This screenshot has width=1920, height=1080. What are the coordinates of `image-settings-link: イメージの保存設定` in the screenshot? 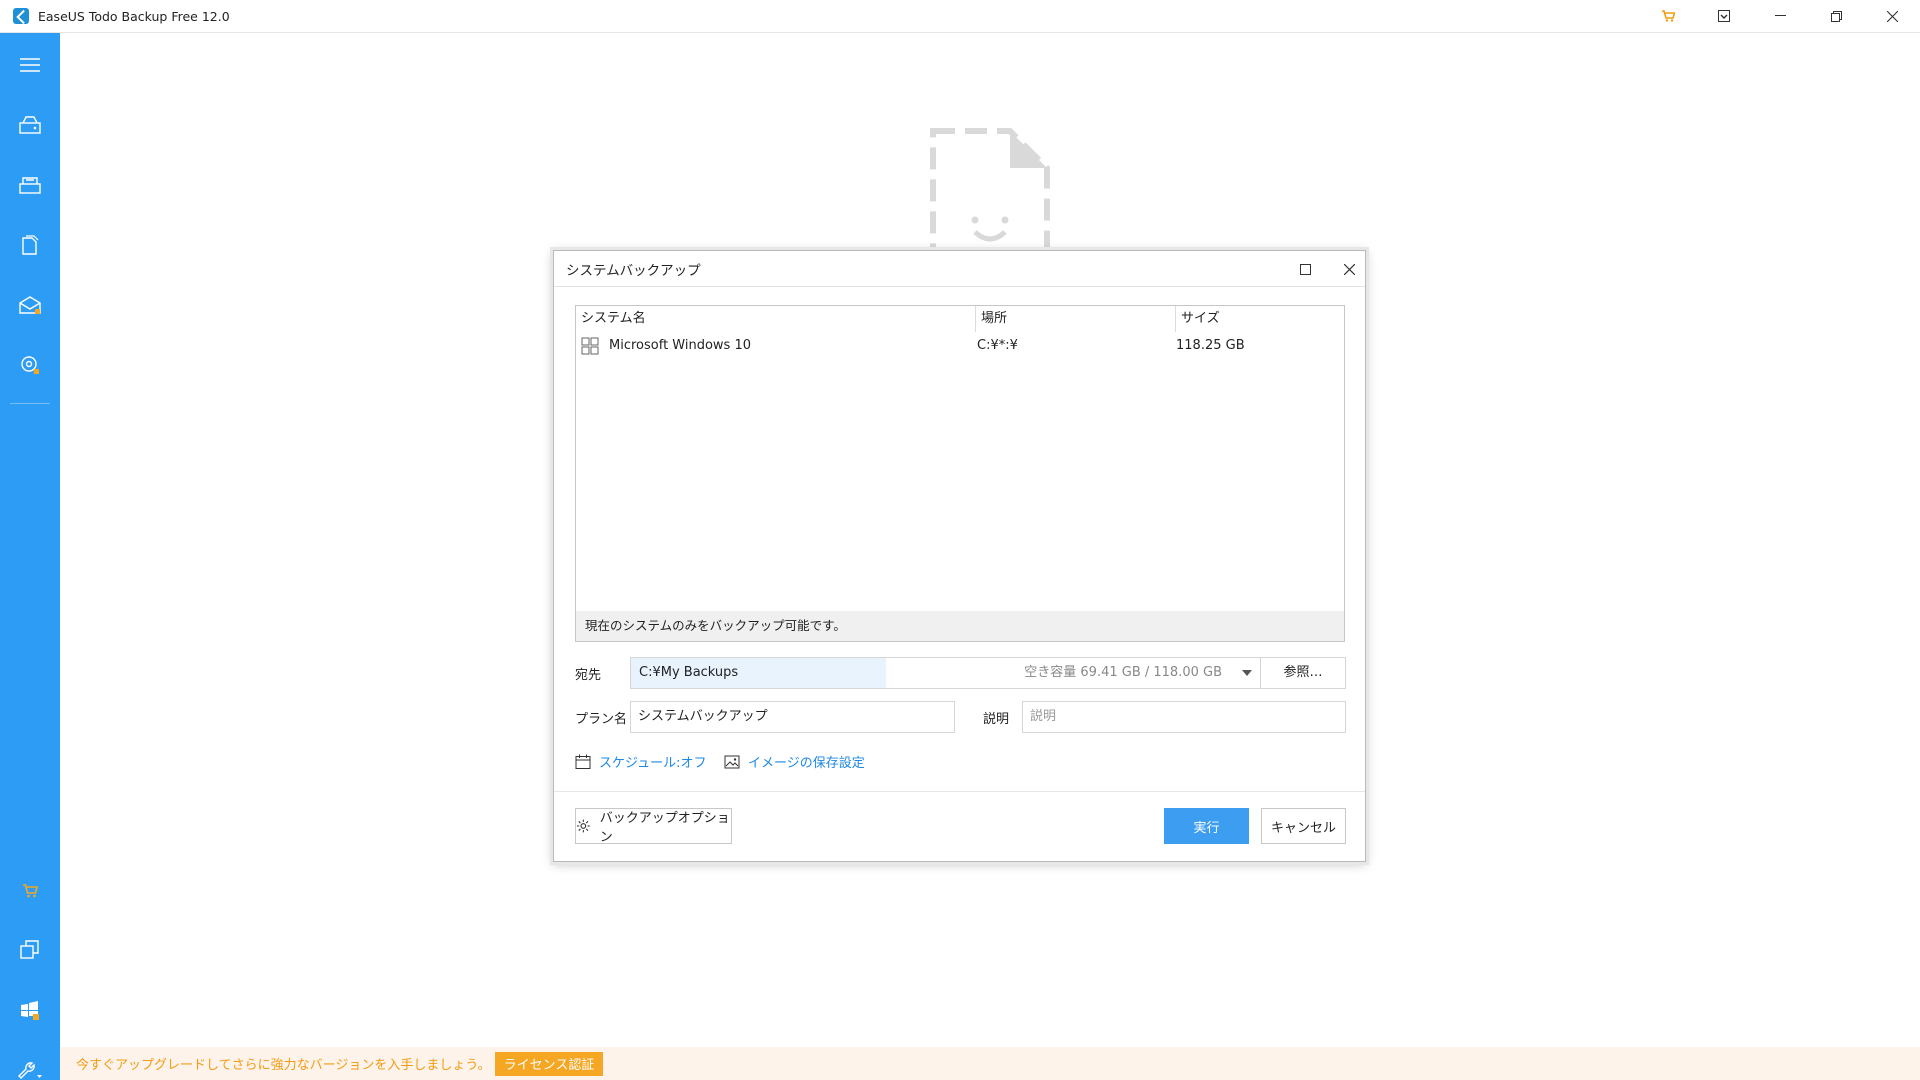 It's located at (794, 761).